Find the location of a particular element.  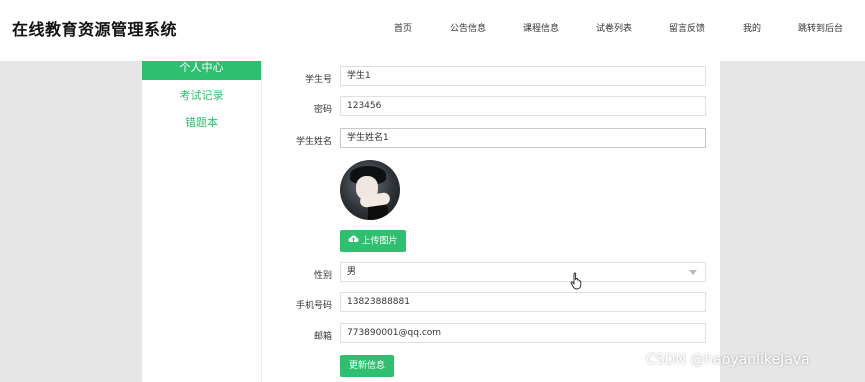

sidebar-item-personal-center: 个人中心 is located at coordinates (201, 70).